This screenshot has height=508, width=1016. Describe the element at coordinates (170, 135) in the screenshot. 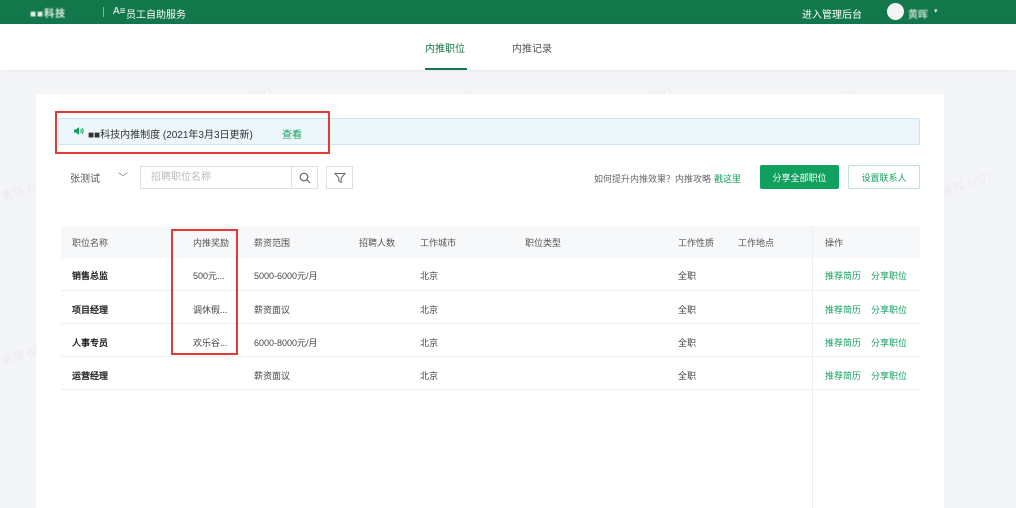

I see `notice-text: ■■科技内推制度 (2021年3月3日更新)` at that location.